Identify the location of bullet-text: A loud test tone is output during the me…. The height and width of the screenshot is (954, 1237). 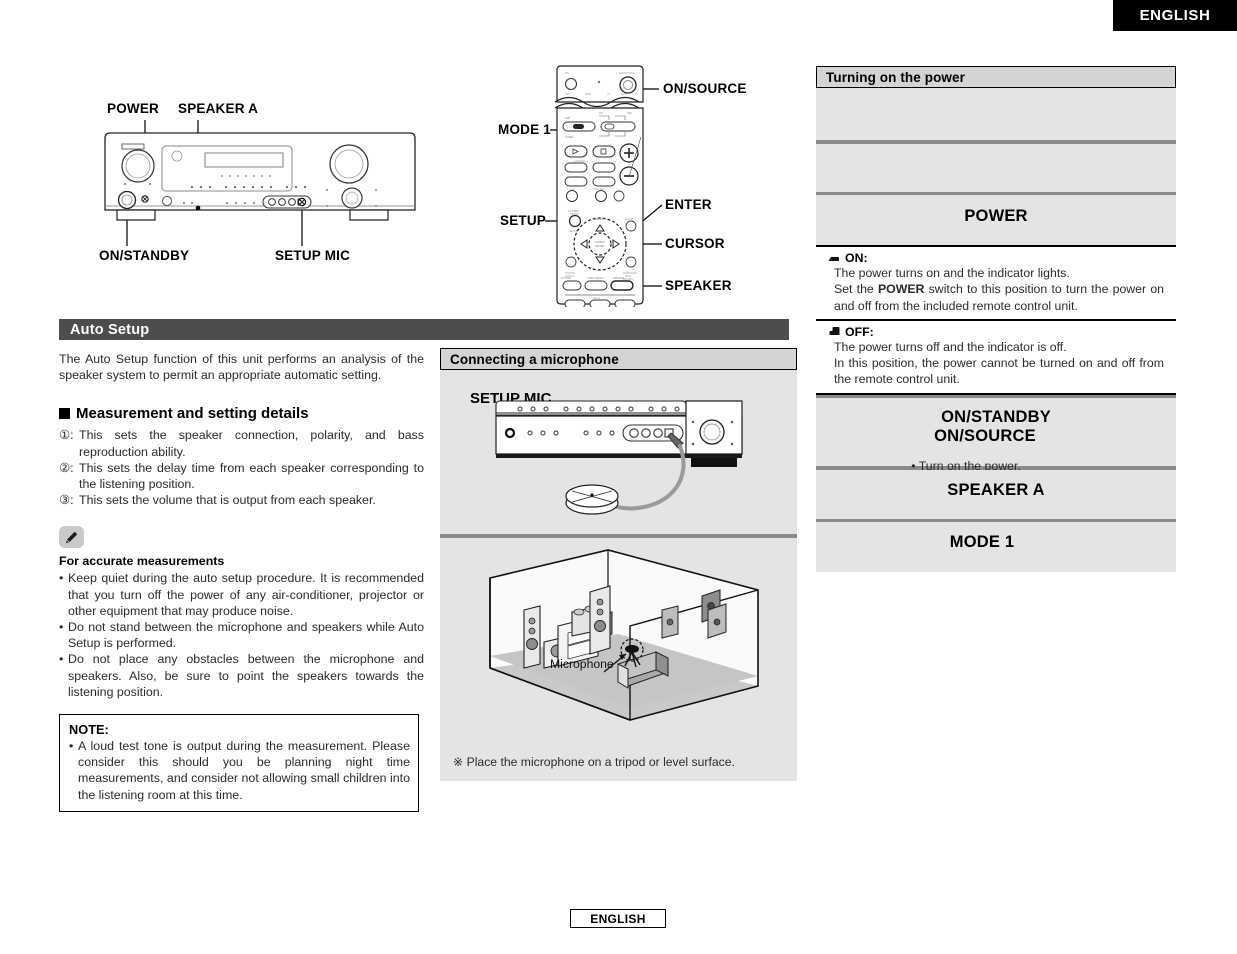
(244, 770).